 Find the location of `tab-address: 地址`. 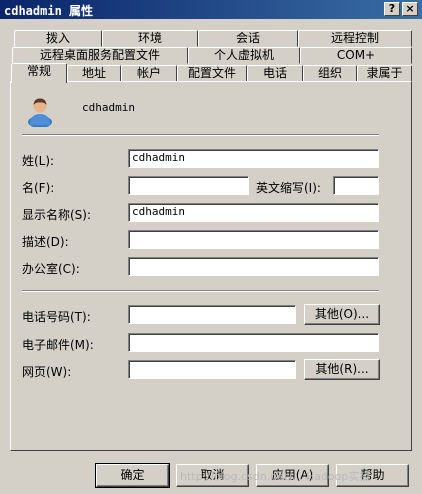

tab-address: 地址 is located at coordinates (94, 73).